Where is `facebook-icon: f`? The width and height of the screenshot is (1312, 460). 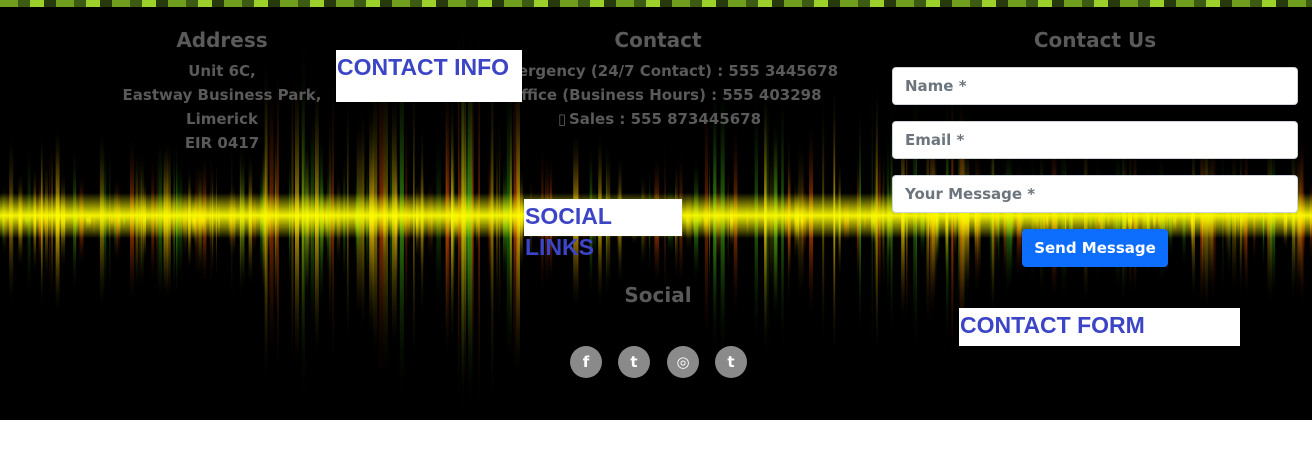
facebook-icon: f is located at coordinates (586, 362).